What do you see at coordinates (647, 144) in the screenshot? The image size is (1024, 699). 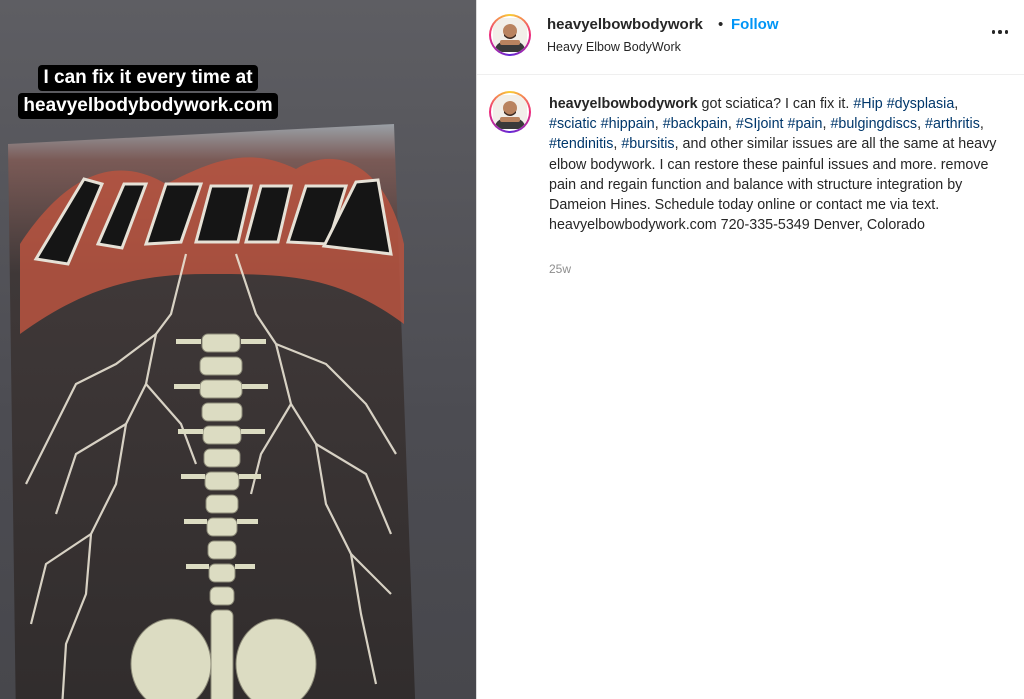 I see `hashtag-bursitis: #bursitis` at bounding box center [647, 144].